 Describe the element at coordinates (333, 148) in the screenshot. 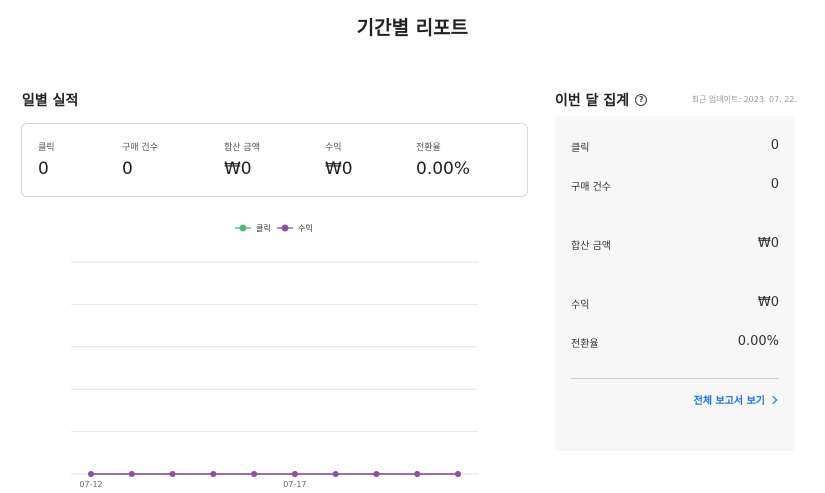

I see `metric-label: 수익` at that location.